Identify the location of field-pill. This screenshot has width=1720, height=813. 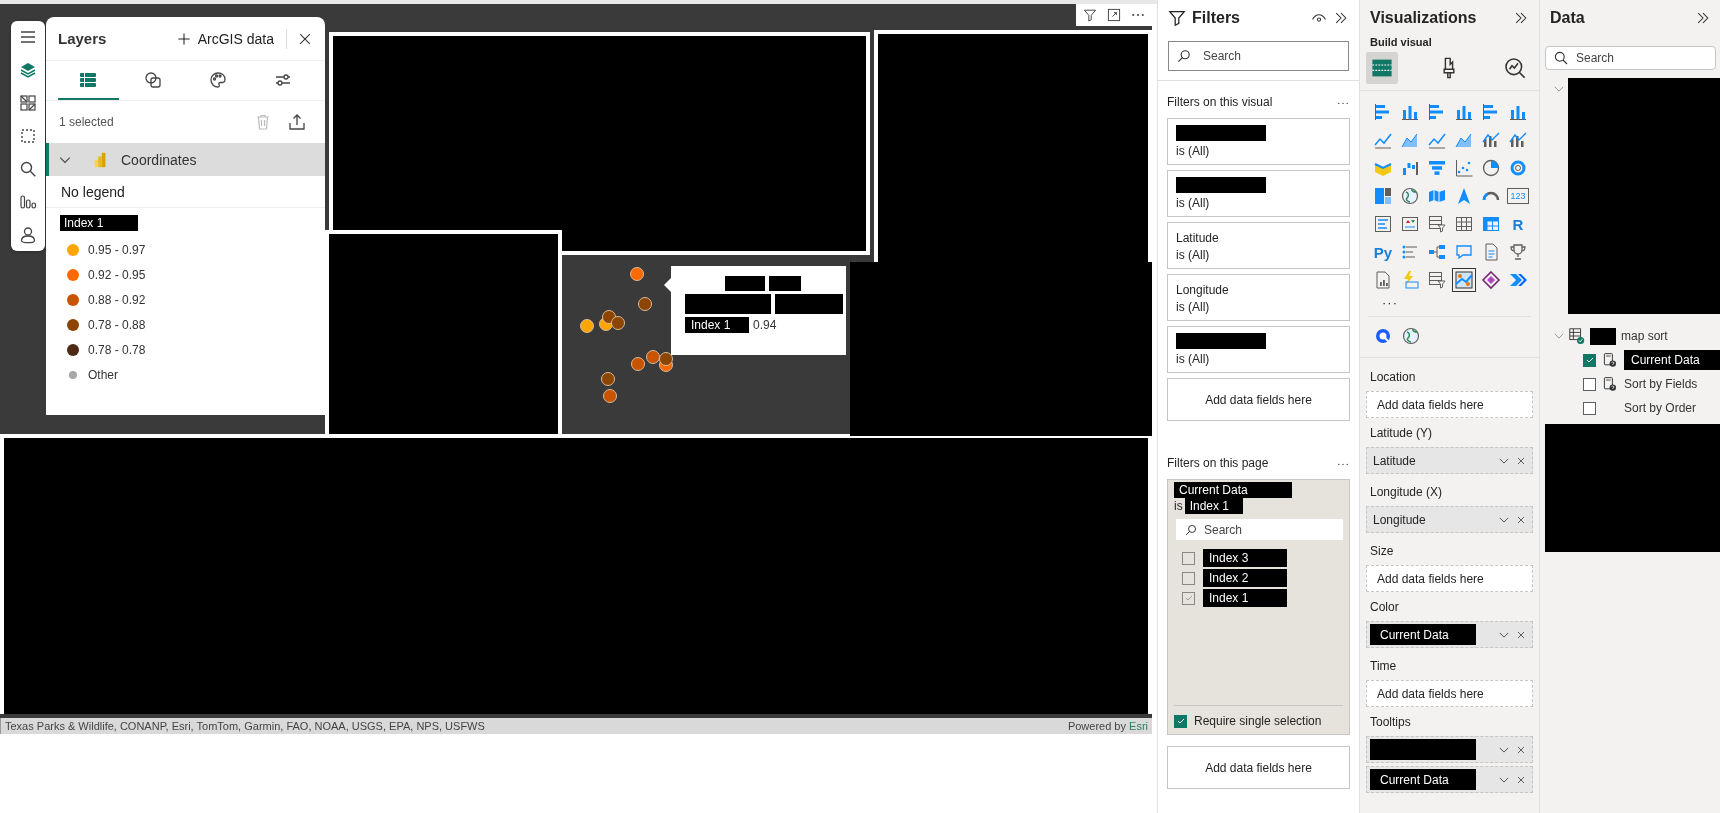
(1449, 749).